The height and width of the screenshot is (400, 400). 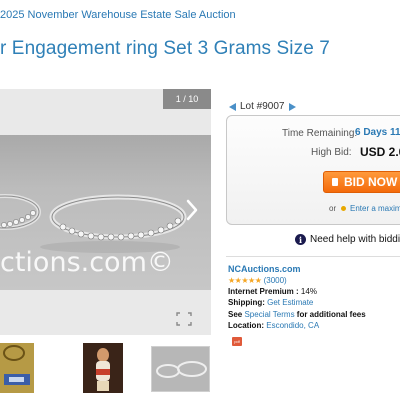 What do you see at coordinates (355, 239) in the screenshot?
I see `bidding-help-label: Need help with biddin` at bounding box center [355, 239].